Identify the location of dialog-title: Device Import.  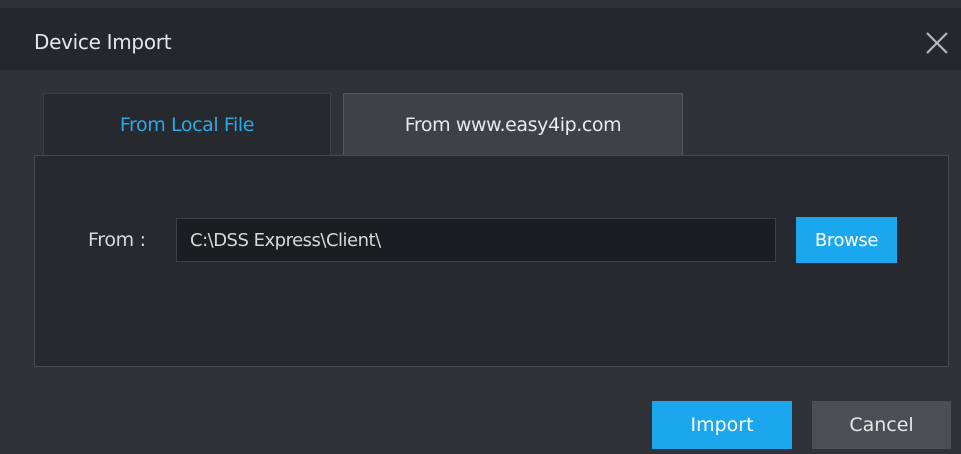
(103, 42).